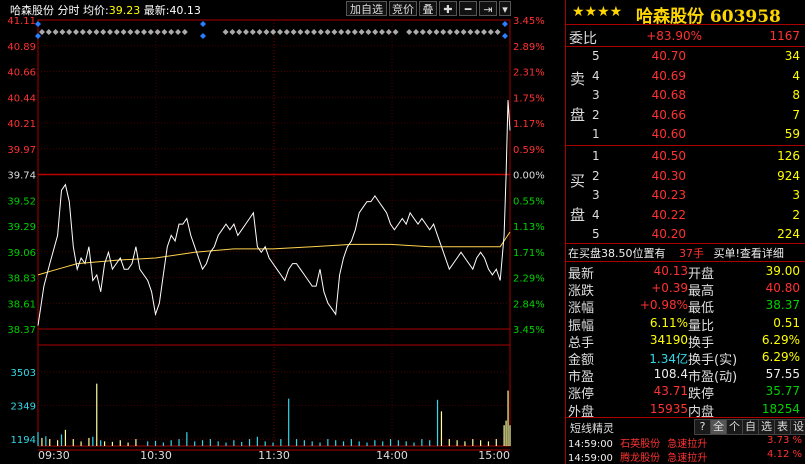  I want to click on auction-button: 竞价, so click(403, 8).